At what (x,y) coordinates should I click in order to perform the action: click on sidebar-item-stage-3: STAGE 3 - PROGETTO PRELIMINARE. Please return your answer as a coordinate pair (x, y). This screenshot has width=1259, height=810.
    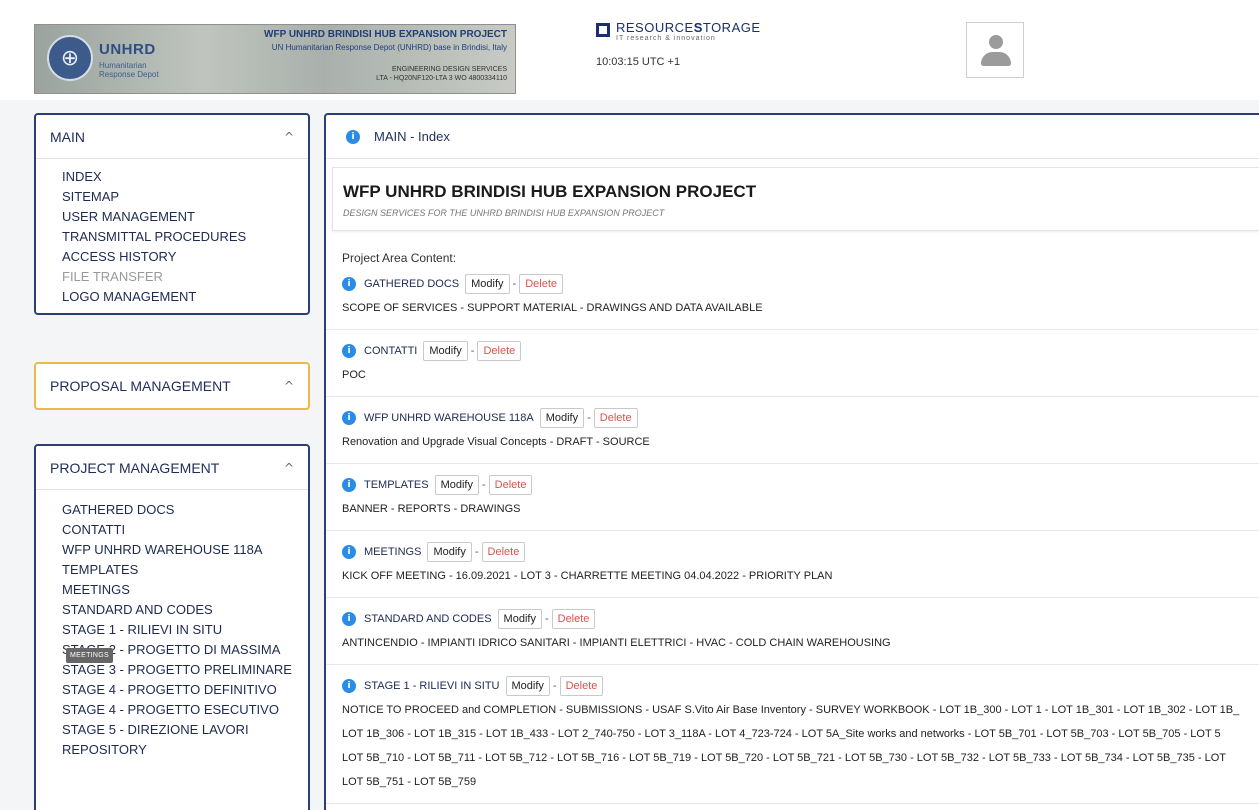
    Looking at the image, I should click on (185, 670).